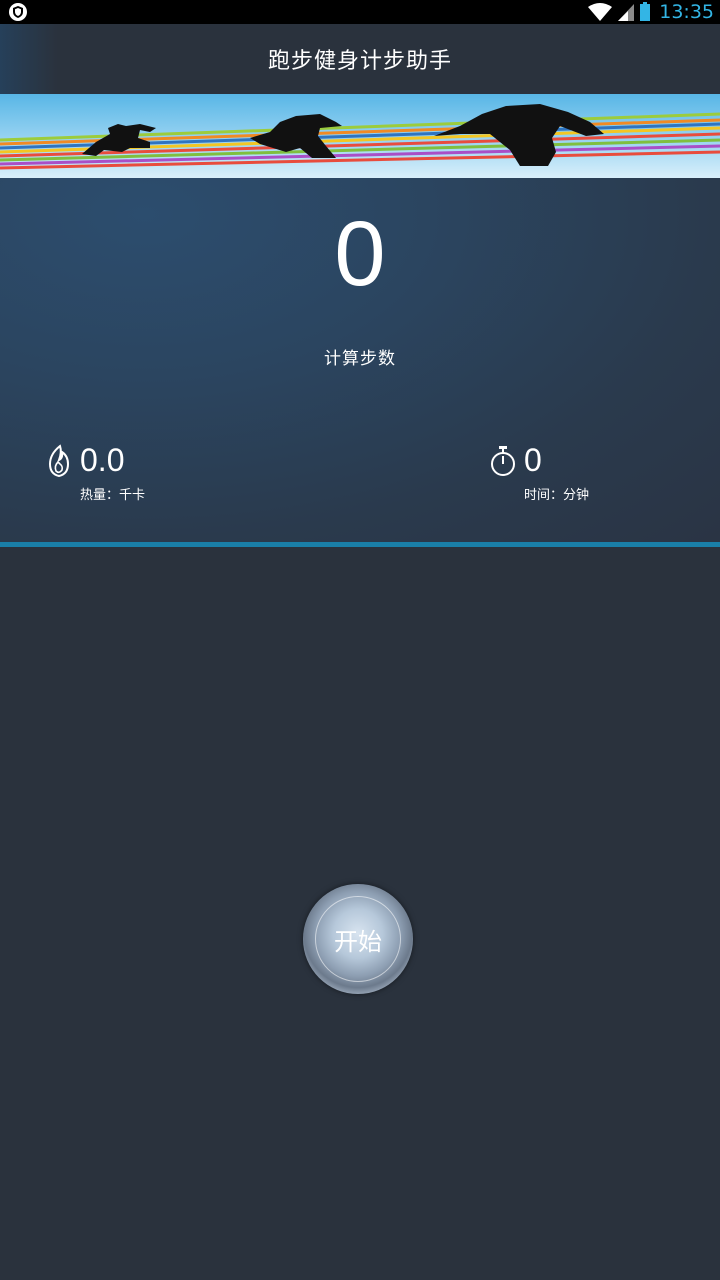 This screenshot has width=720, height=1280. What do you see at coordinates (359, 61) in the screenshot?
I see `page-title: 跑步健身计步助手` at bounding box center [359, 61].